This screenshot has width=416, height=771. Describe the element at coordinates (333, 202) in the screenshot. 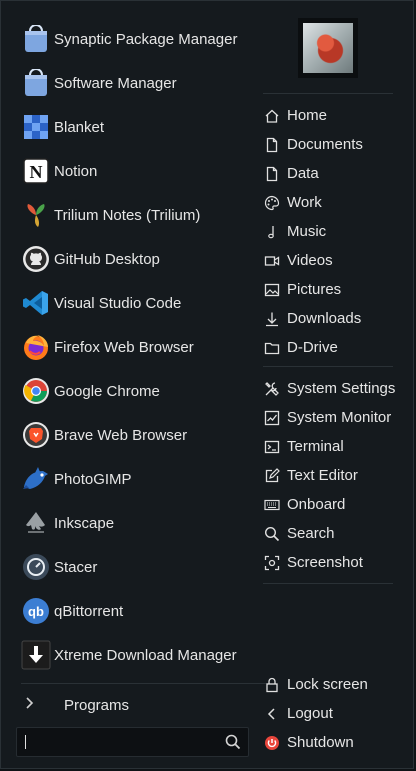

I see `place-work: Work` at that location.